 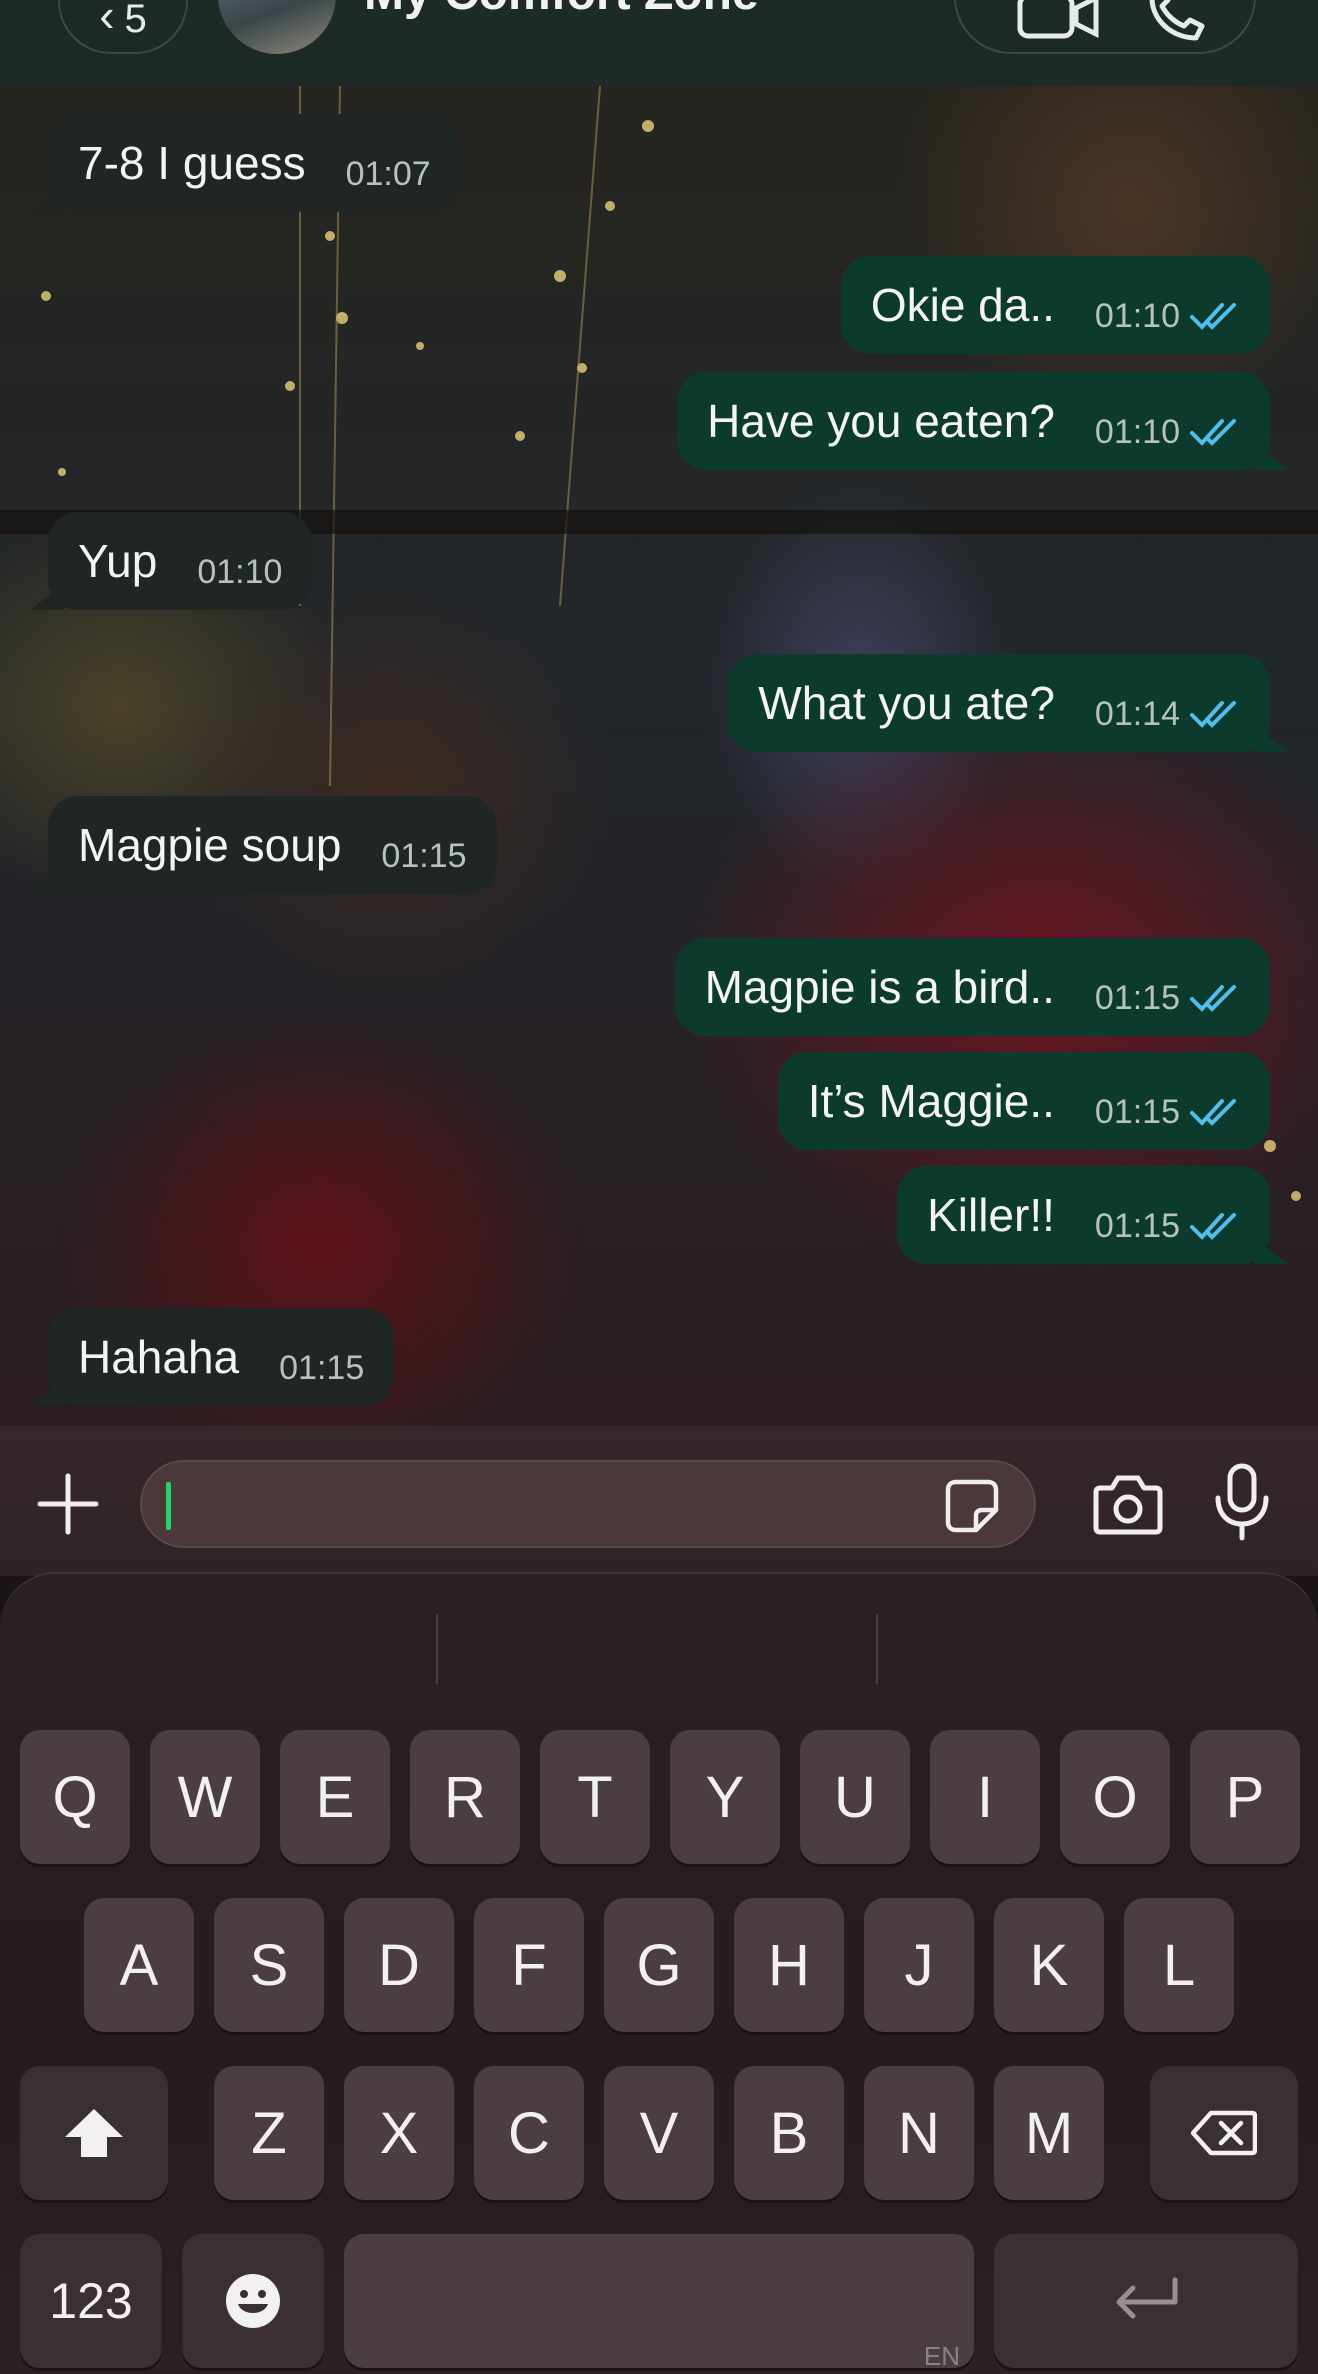 I want to click on shift-key, so click(x=94, y=2133).